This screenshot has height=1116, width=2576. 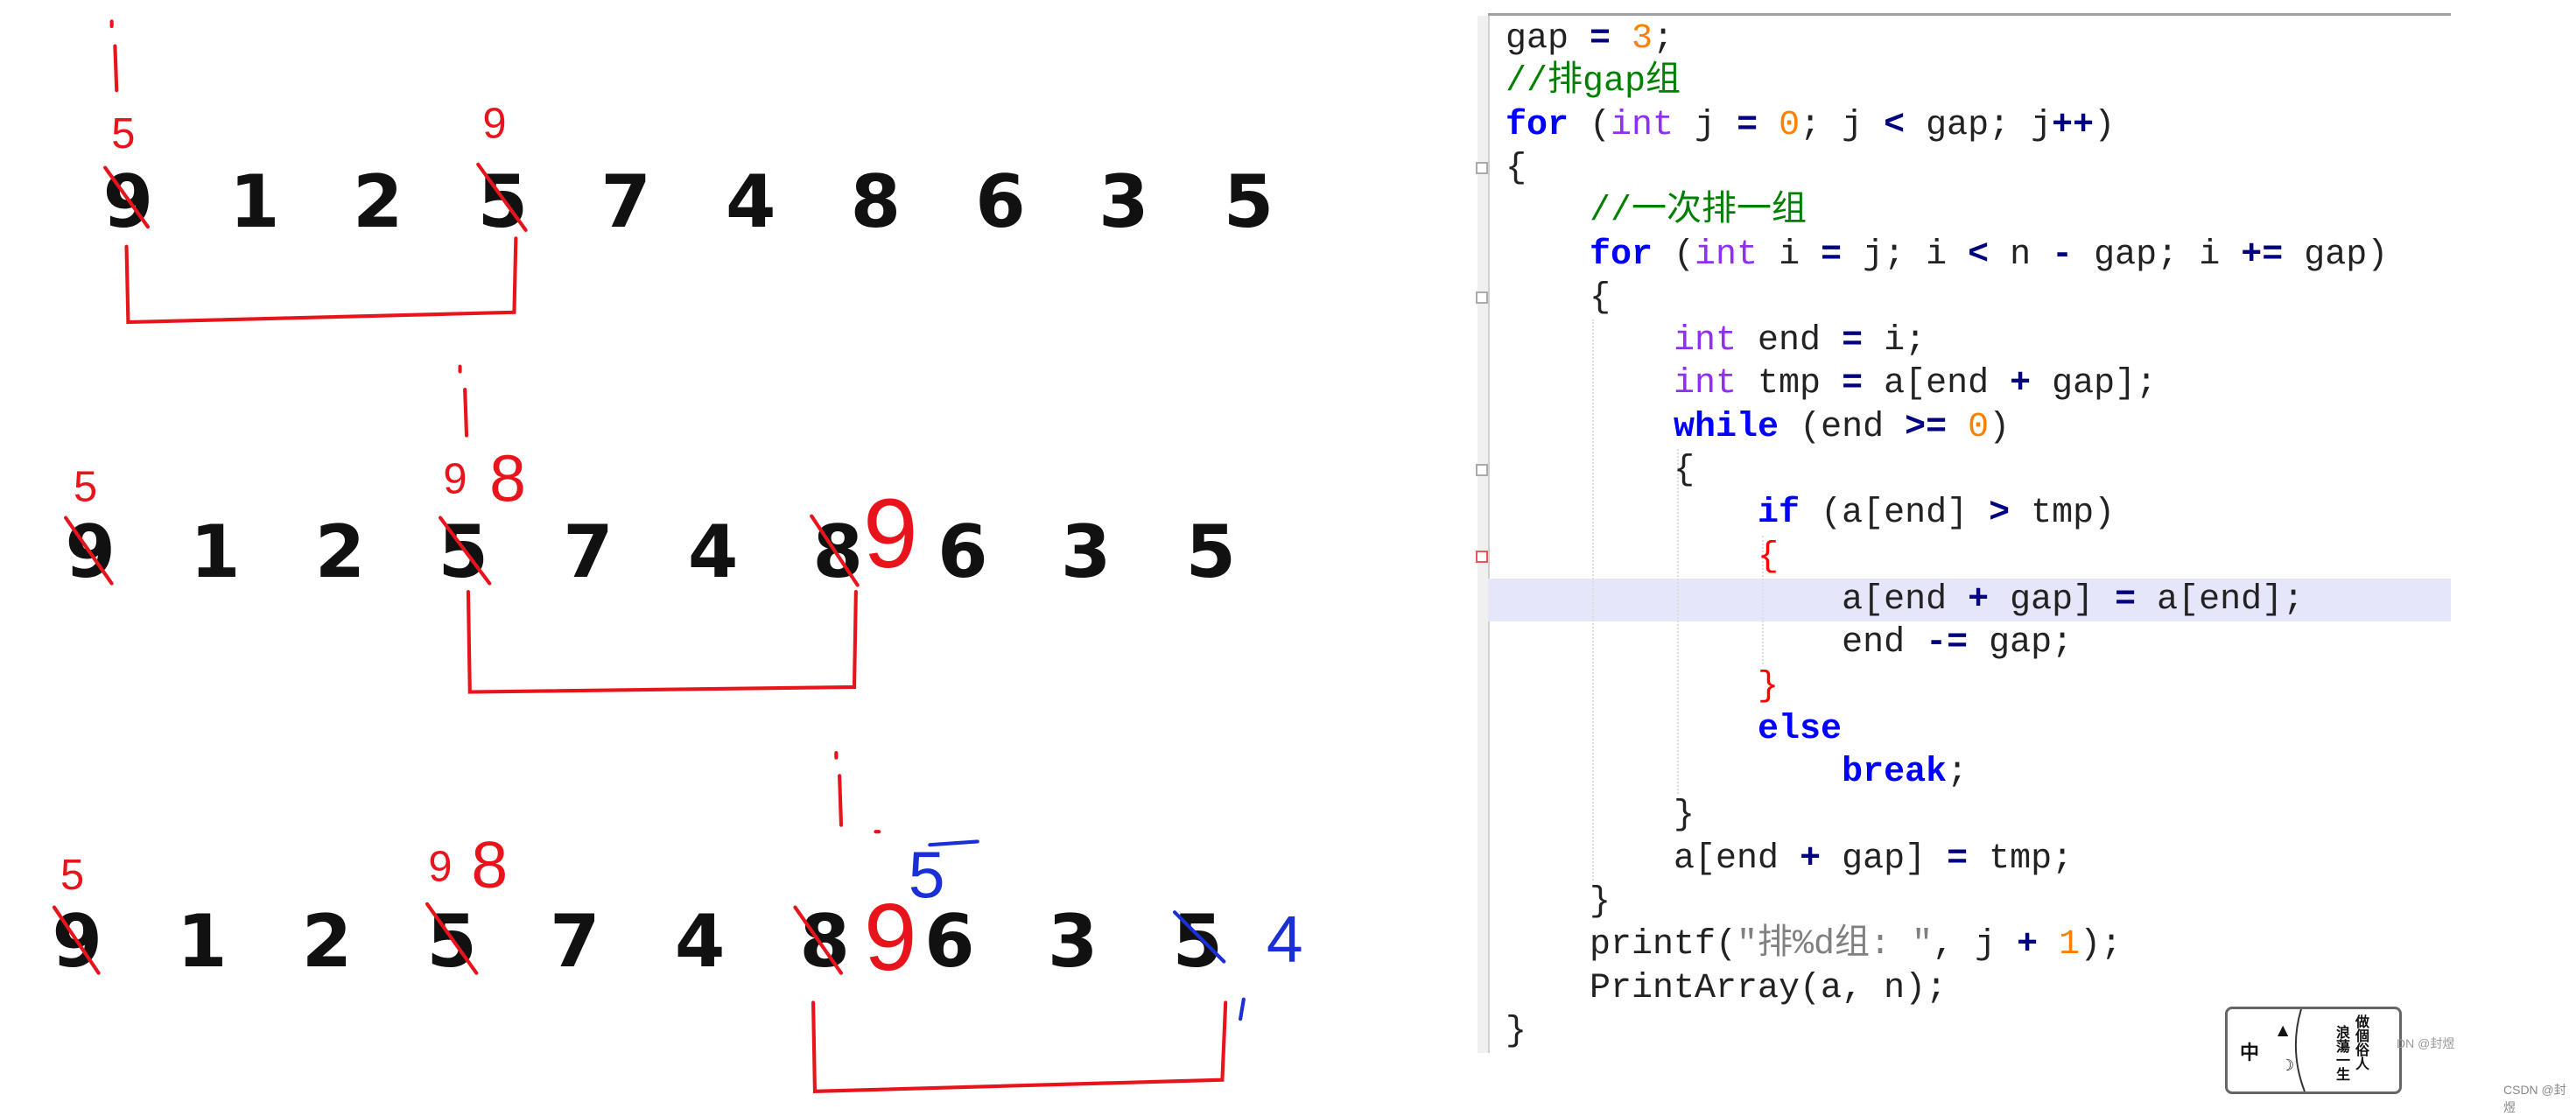 I want to click on code-line: else, so click(x=1674, y=729).